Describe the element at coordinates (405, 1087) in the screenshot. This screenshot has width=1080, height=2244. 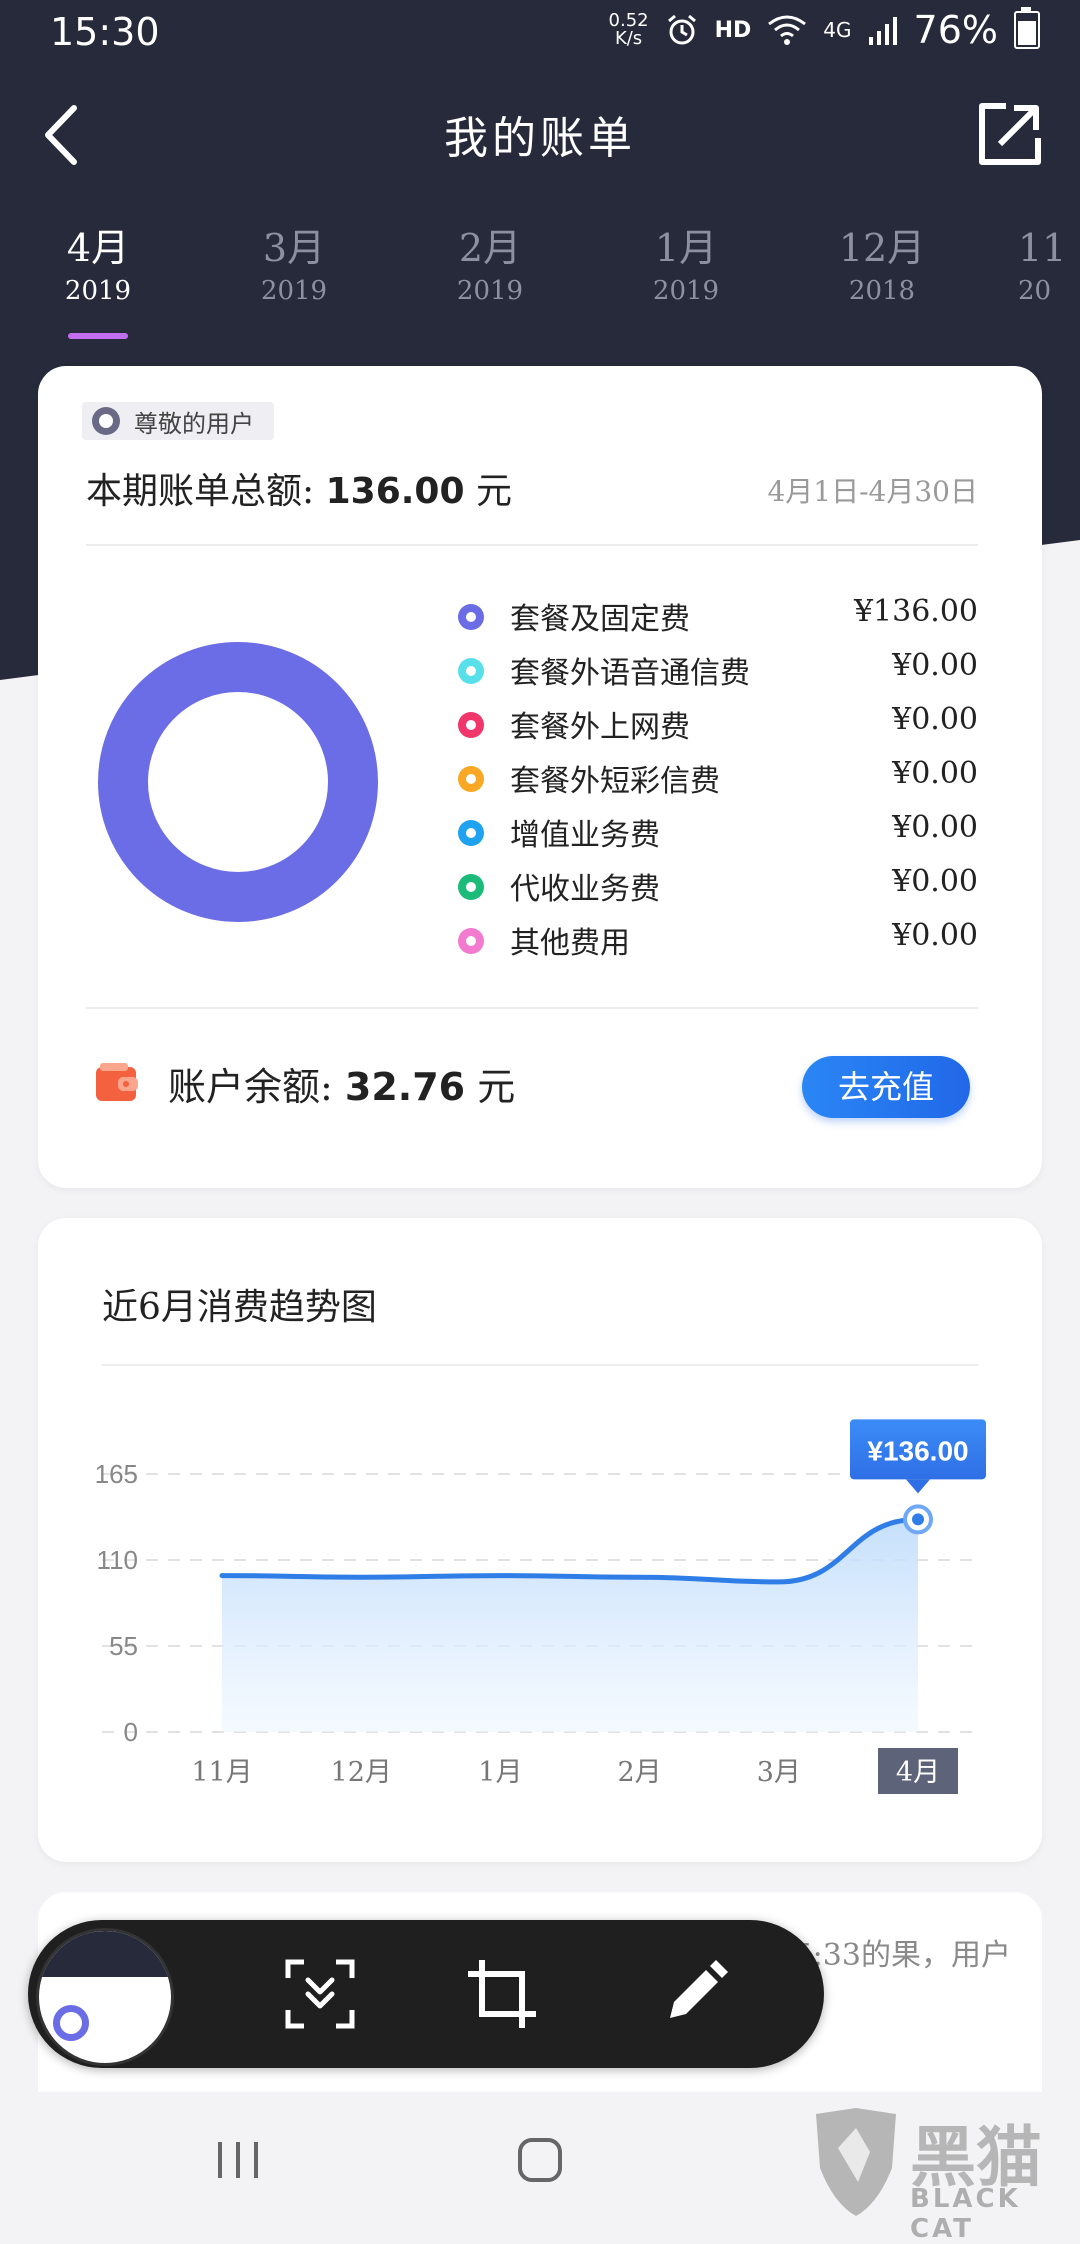
I see `balance-amount: 32.76` at that location.